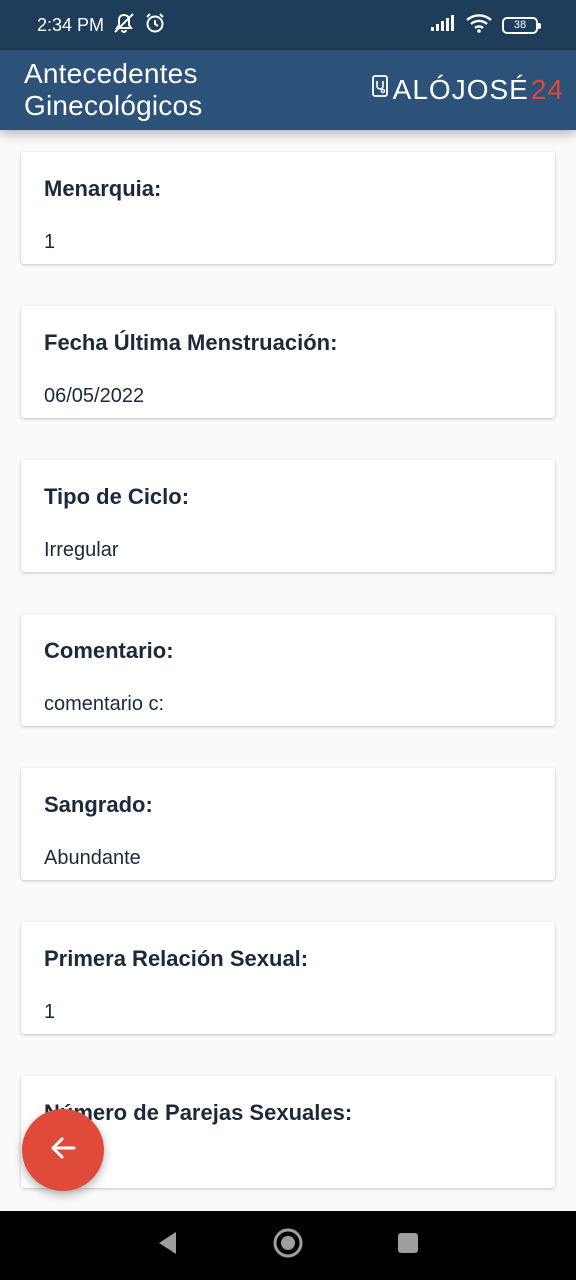 This screenshot has width=576, height=1280. I want to click on field-label: Comentario:, so click(109, 650).